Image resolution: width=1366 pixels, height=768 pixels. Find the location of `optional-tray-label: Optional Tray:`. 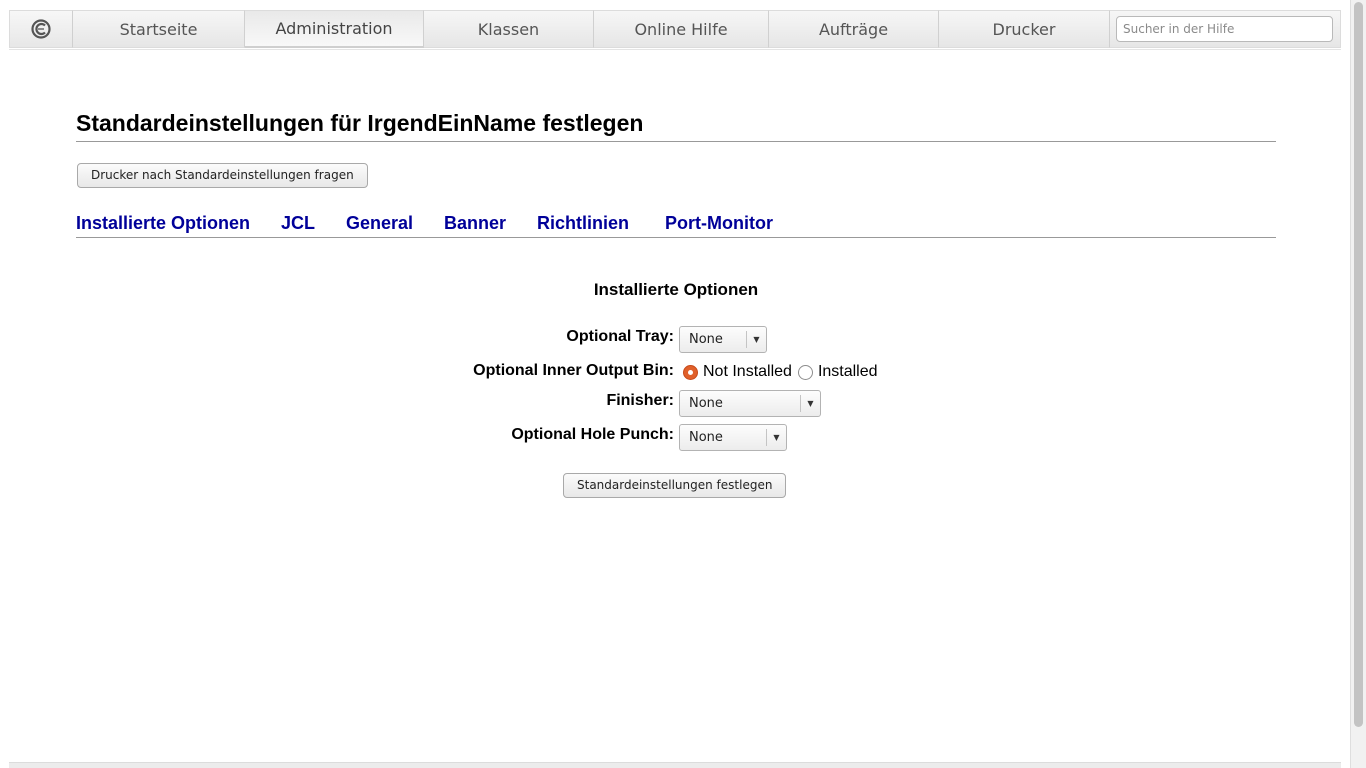

optional-tray-label: Optional Tray: is located at coordinates (620, 336).